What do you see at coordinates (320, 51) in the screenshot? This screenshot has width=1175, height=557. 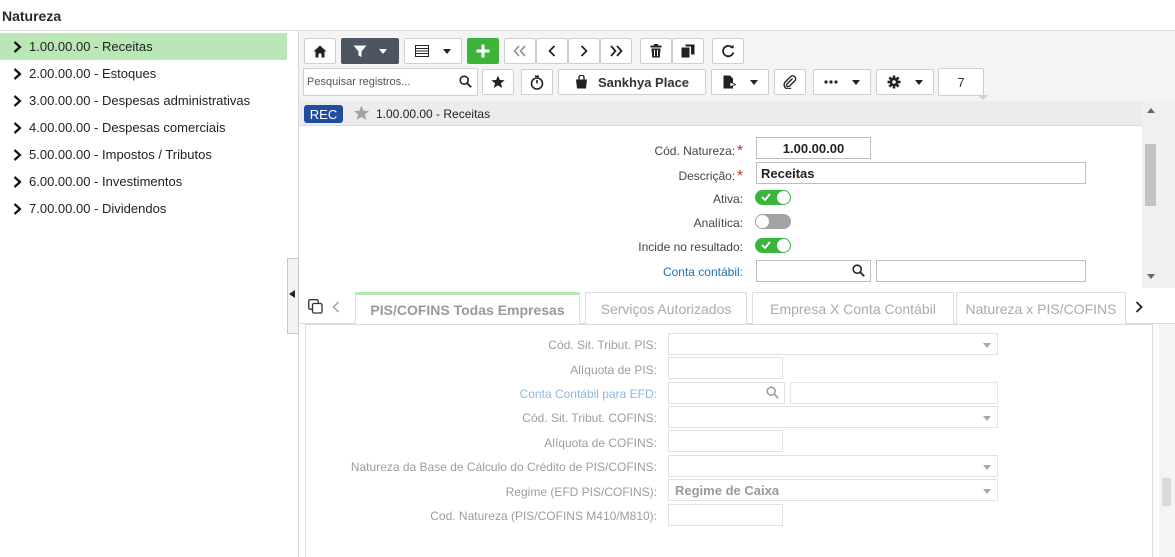 I see `home-button` at bounding box center [320, 51].